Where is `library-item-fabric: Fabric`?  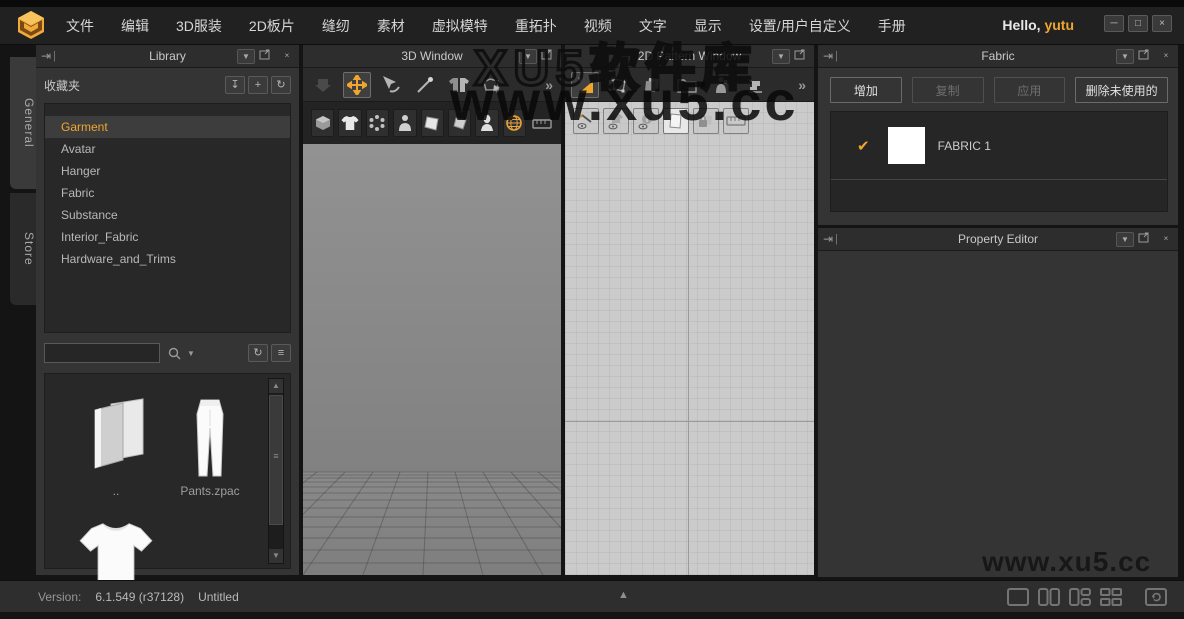 library-item-fabric: Fabric is located at coordinates (167, 193).